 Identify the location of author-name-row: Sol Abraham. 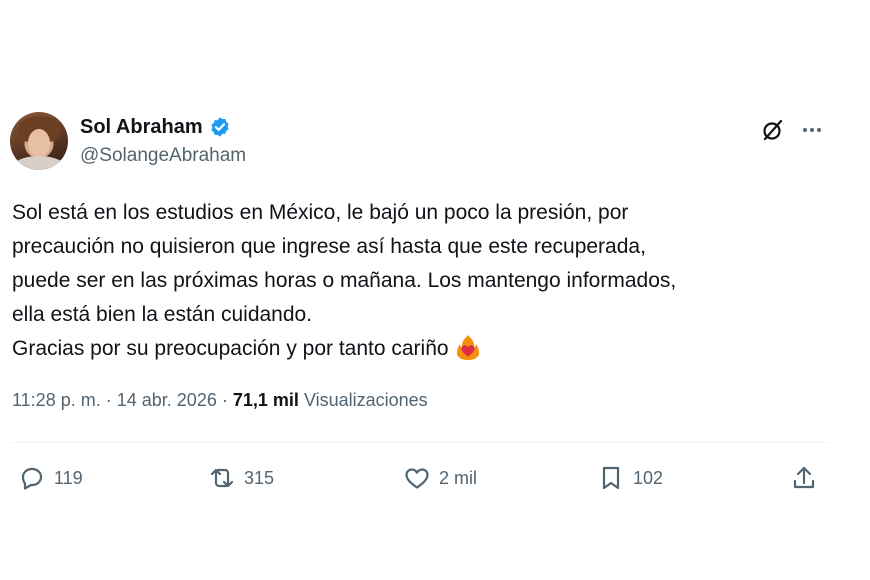
(155, 127).